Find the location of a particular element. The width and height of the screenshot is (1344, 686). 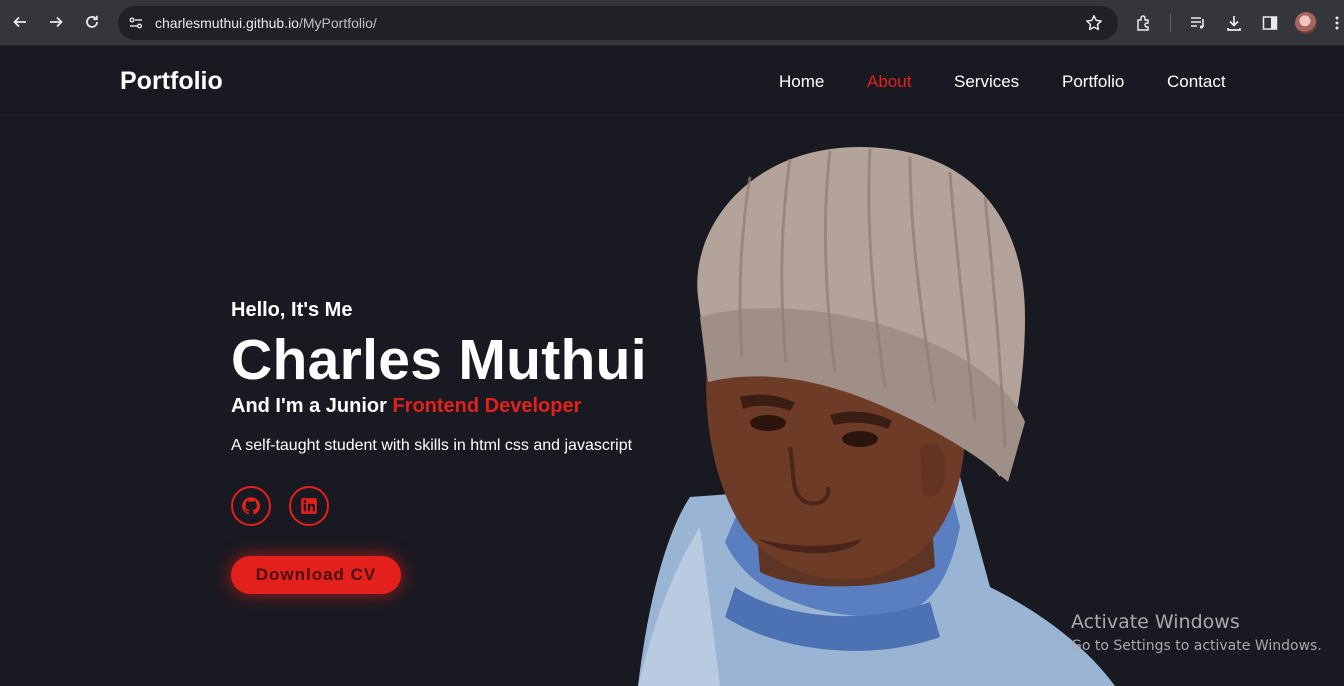

toolbar-divider is located at coordinates (1170, 23).